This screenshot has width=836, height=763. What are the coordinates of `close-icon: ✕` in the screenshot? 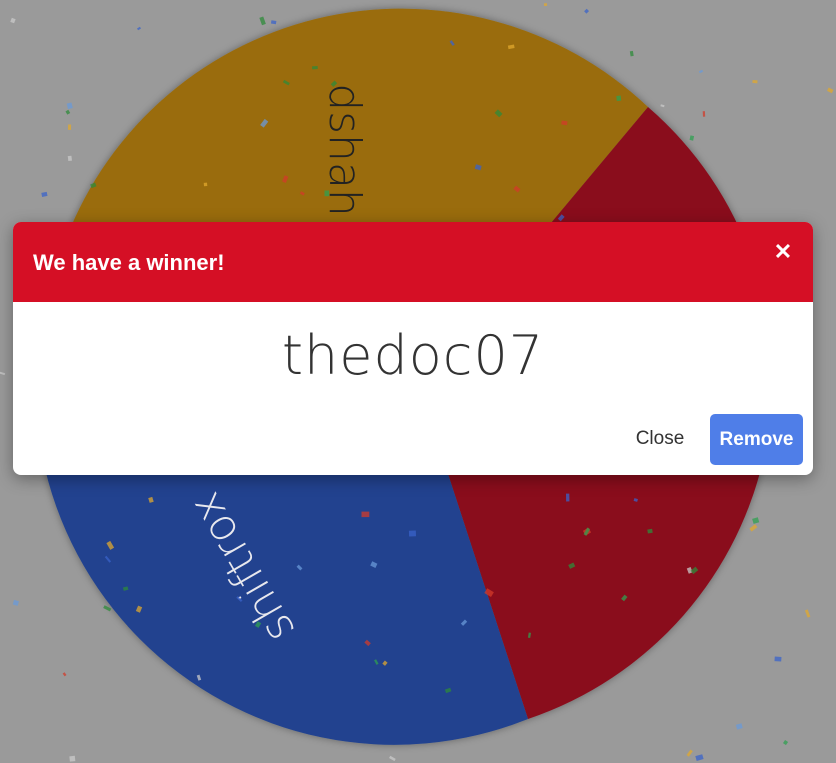 It's located at (783, 252).